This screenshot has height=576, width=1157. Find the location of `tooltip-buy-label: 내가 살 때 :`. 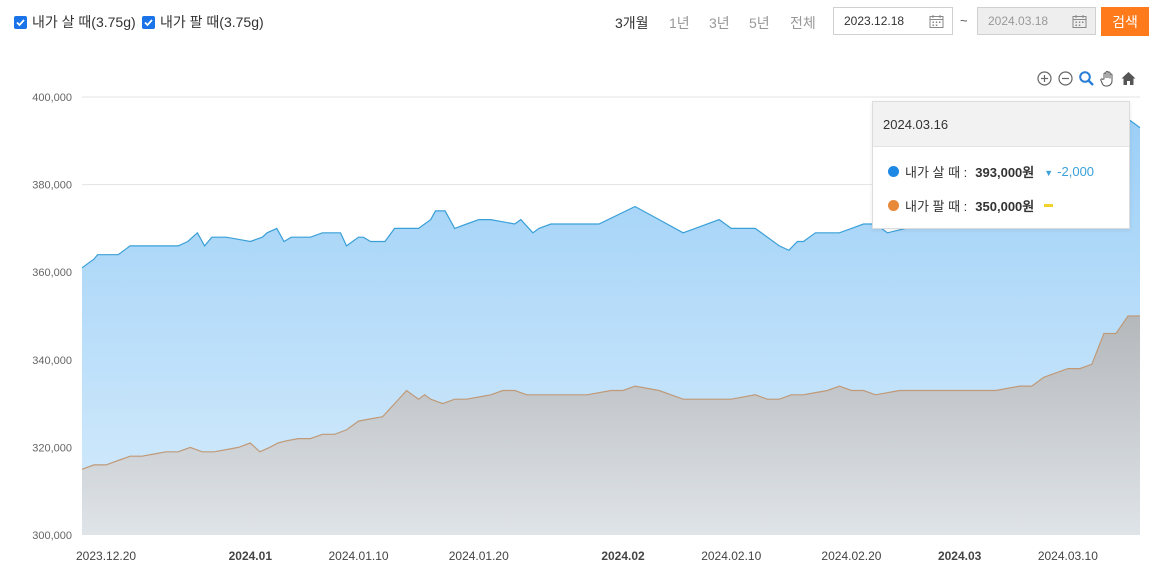

tooltip-buy-label: 내가 살 때 : is located at coordinates (936, 172).